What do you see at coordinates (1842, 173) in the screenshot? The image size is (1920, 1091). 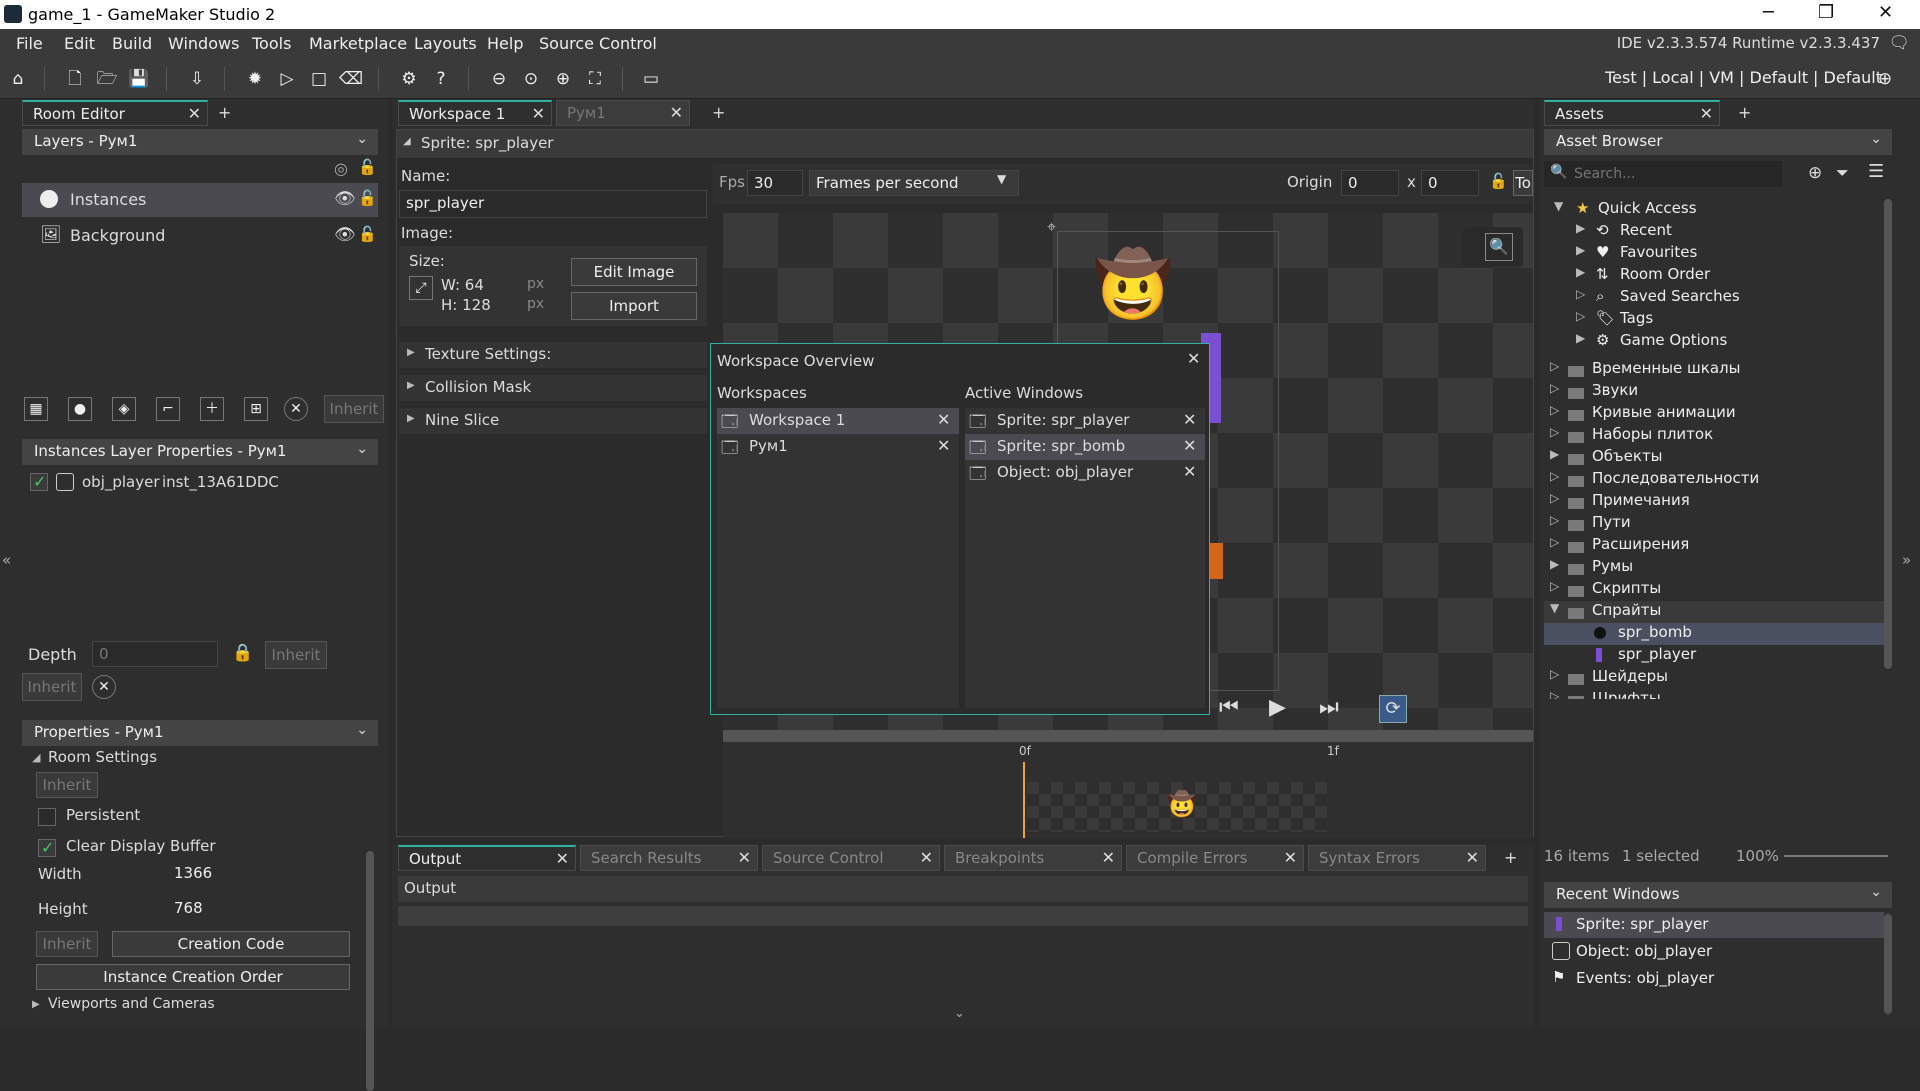 I see `filter-icon: ⏷` at bounding box center [1842, 173].